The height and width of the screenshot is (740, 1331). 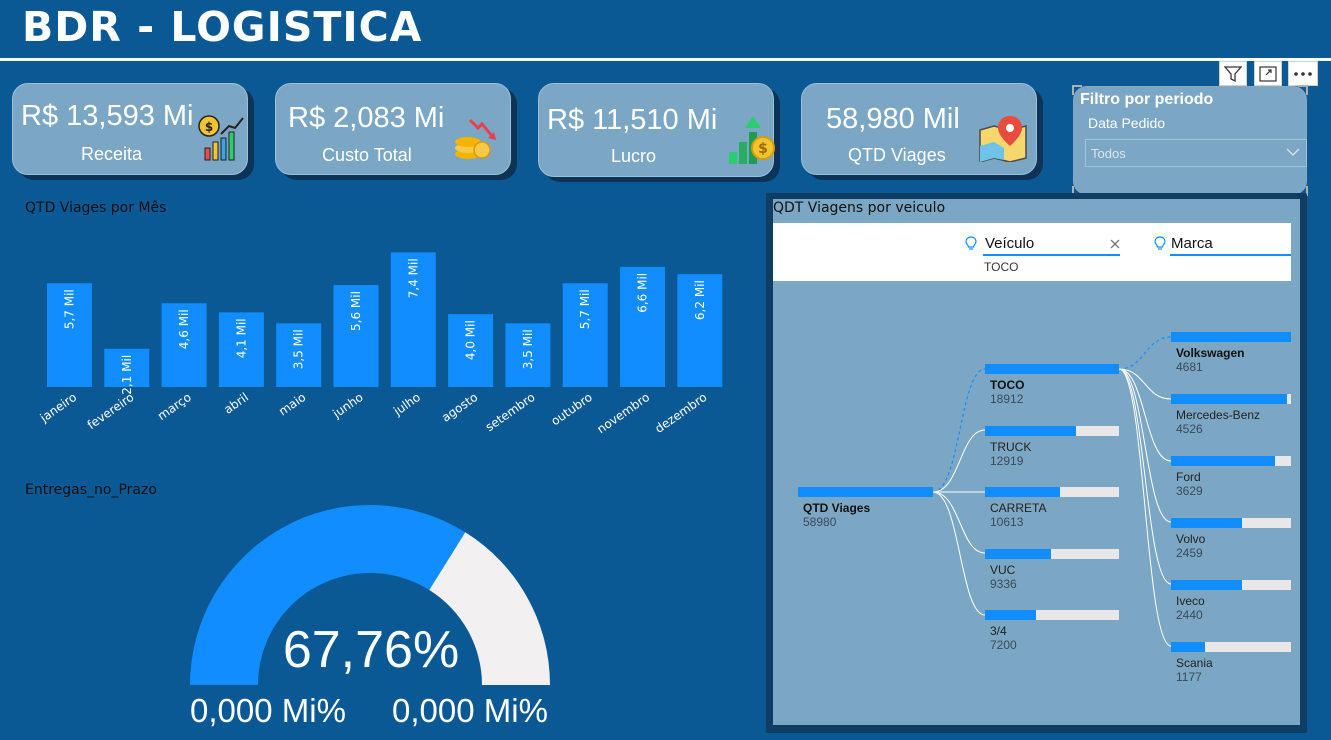 What do you see at coordinates (111, 411) in the screenshot?
I see `x-tick-label: fevereiro` at bounding box center [111, 411].